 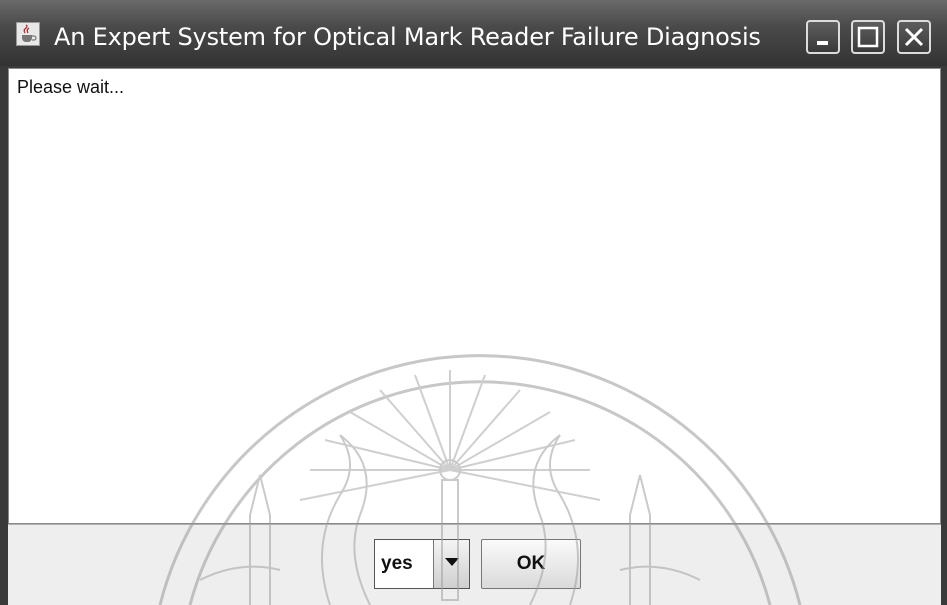 I want to click on minimize-icon, so click(x=822, y=43).